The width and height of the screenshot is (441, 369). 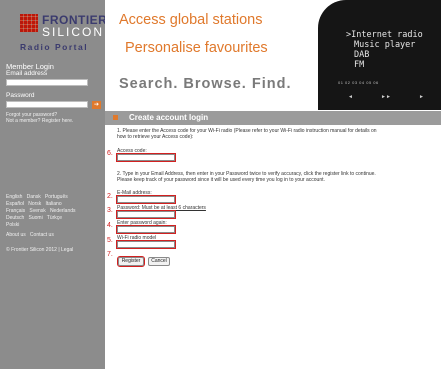 I want to click on language-deutsch: Deutsch, so click(x=15, y=218).